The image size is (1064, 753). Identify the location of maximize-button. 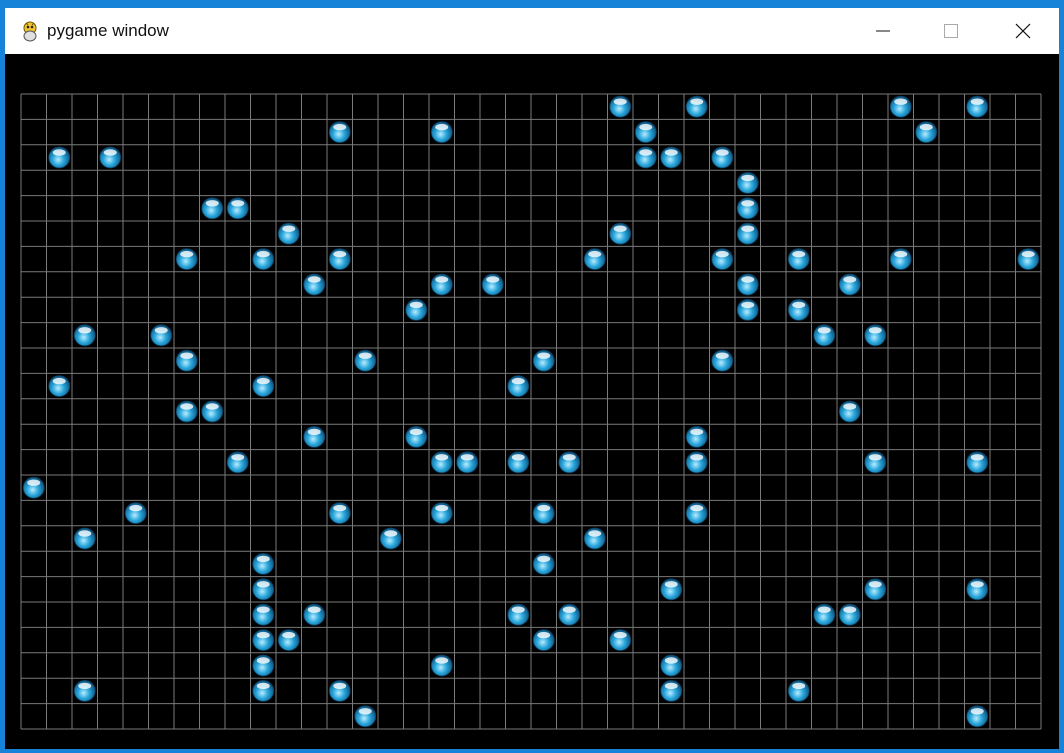
(951, 31).